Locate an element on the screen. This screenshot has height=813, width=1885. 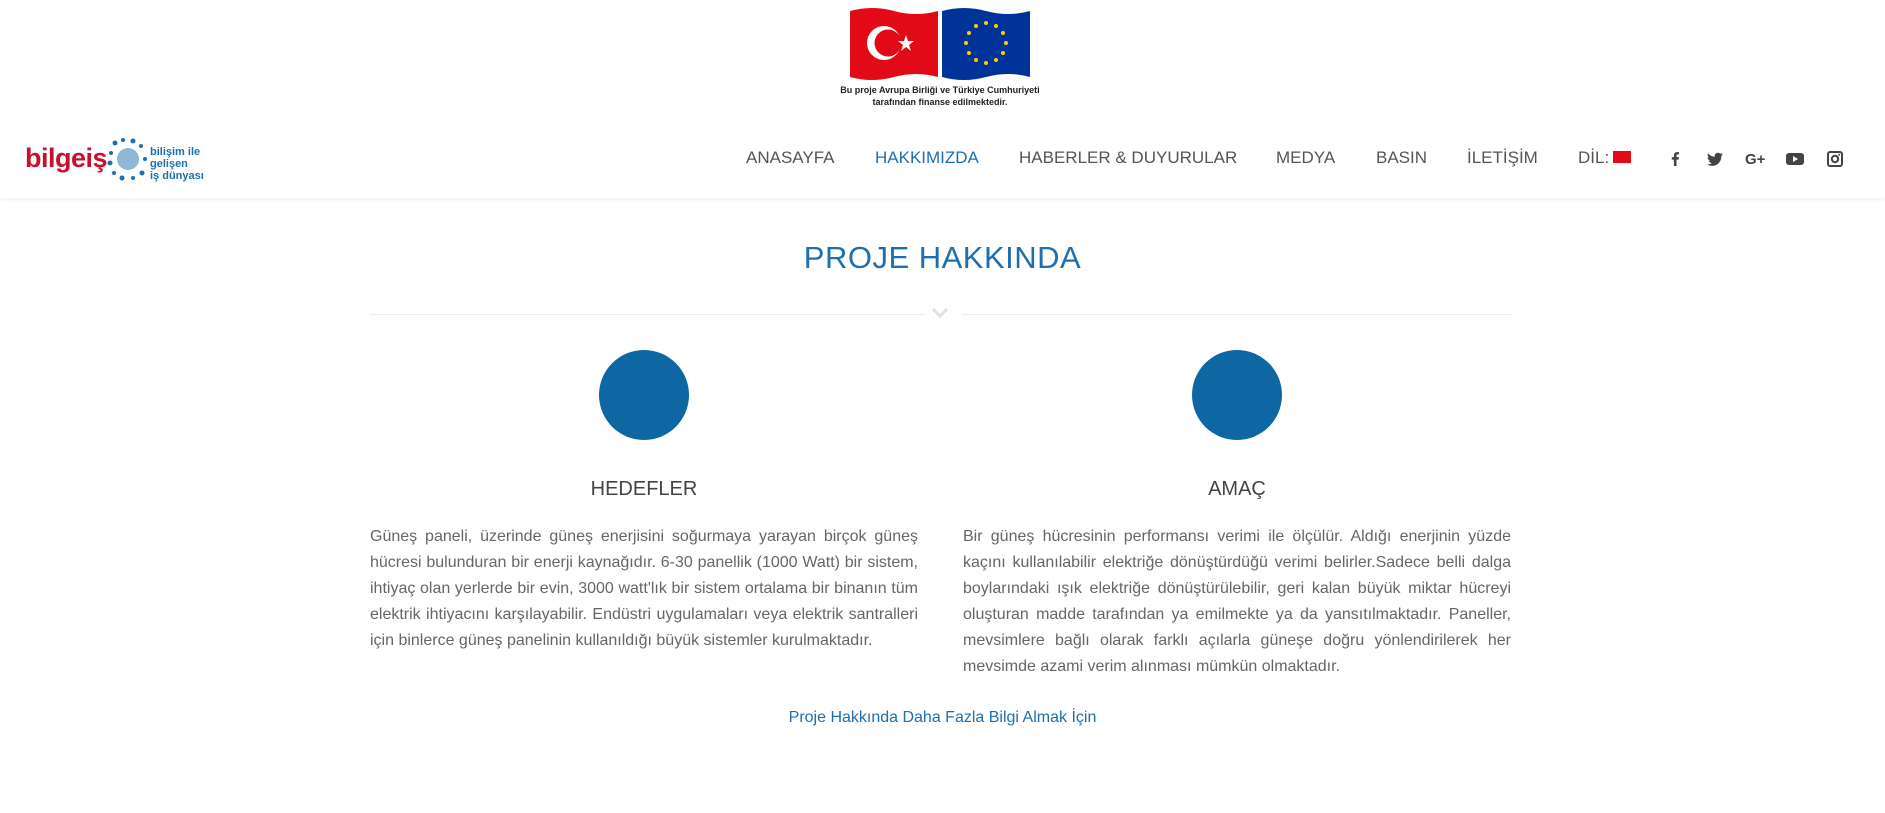
turkey-flag-icon is located at coordinates (894, 44).